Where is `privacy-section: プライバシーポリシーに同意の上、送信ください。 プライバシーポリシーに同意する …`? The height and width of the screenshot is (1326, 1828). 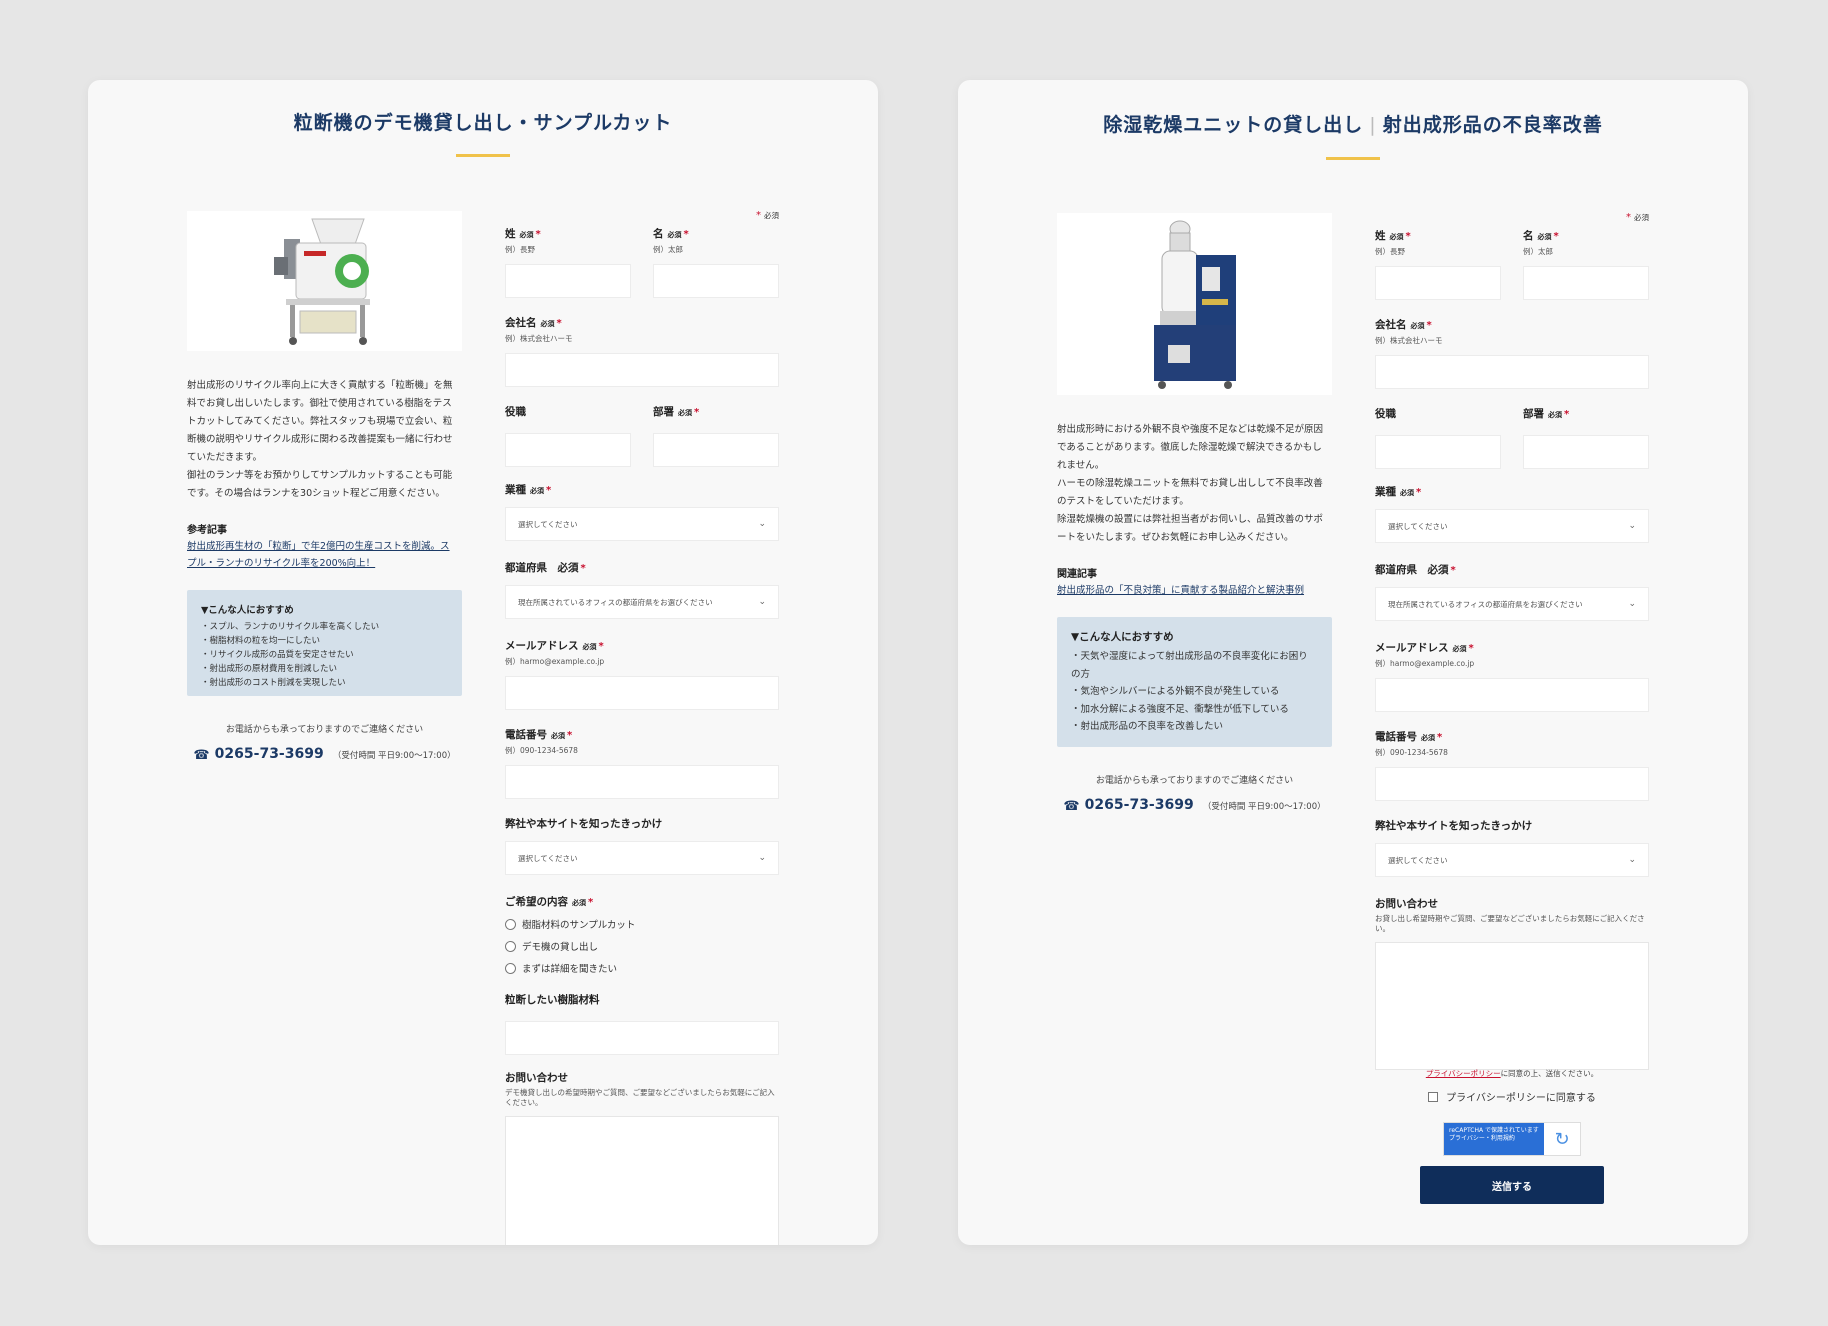
privacy-section: プライバシーポリシーに同意の上、送信ください。 プライバシーポリシーに同意する … is located at coordinates (1512, 1136).